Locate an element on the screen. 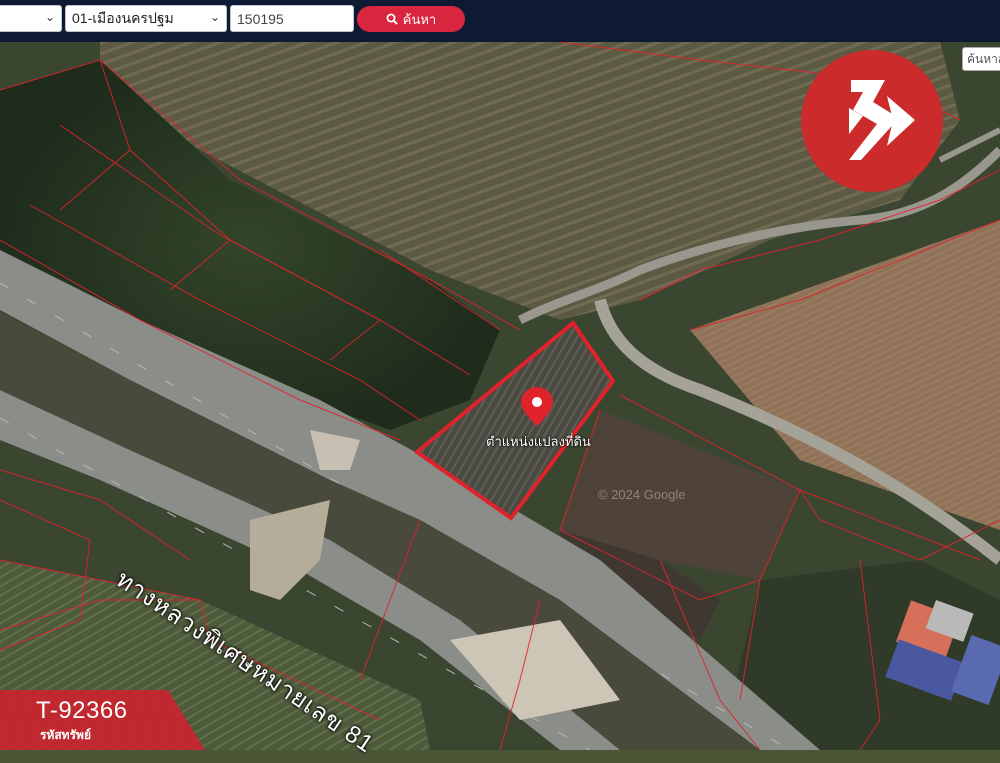 This screenshot has width=1000, height=763. district-select: 01-เมืองนครปฐม ⌄ is located at coordinates (146, 18).